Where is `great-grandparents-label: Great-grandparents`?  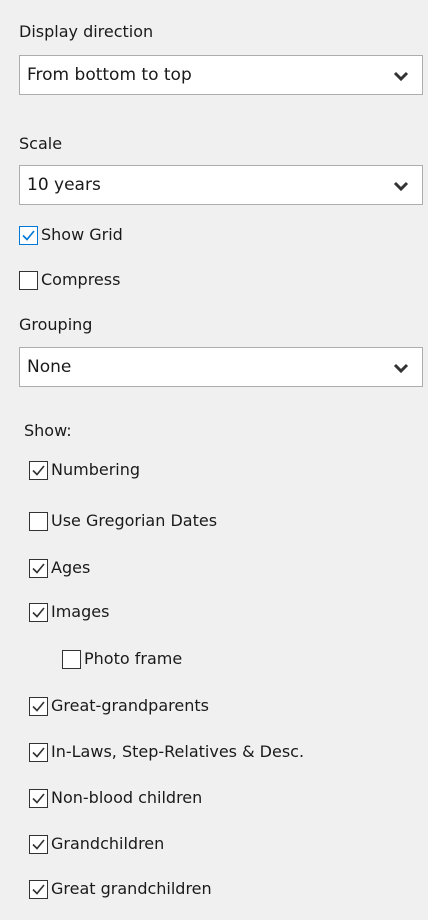 great-grandparents-label: Great-grandparents is located at coordinates (130, 705).